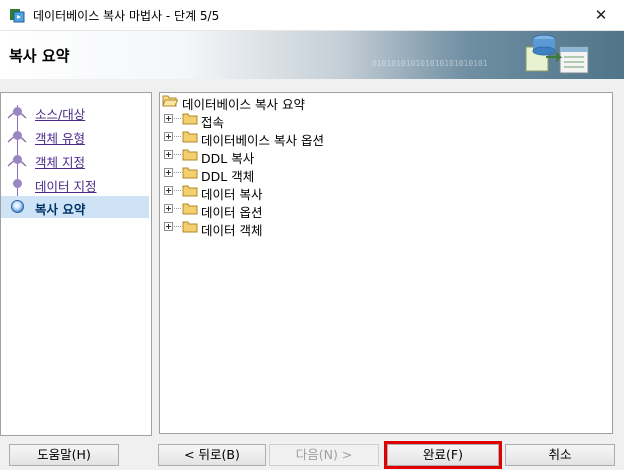 This screenshot has width=624, height=470. I want to click on tree-node-label: DDL 객체, so click(228, 176).